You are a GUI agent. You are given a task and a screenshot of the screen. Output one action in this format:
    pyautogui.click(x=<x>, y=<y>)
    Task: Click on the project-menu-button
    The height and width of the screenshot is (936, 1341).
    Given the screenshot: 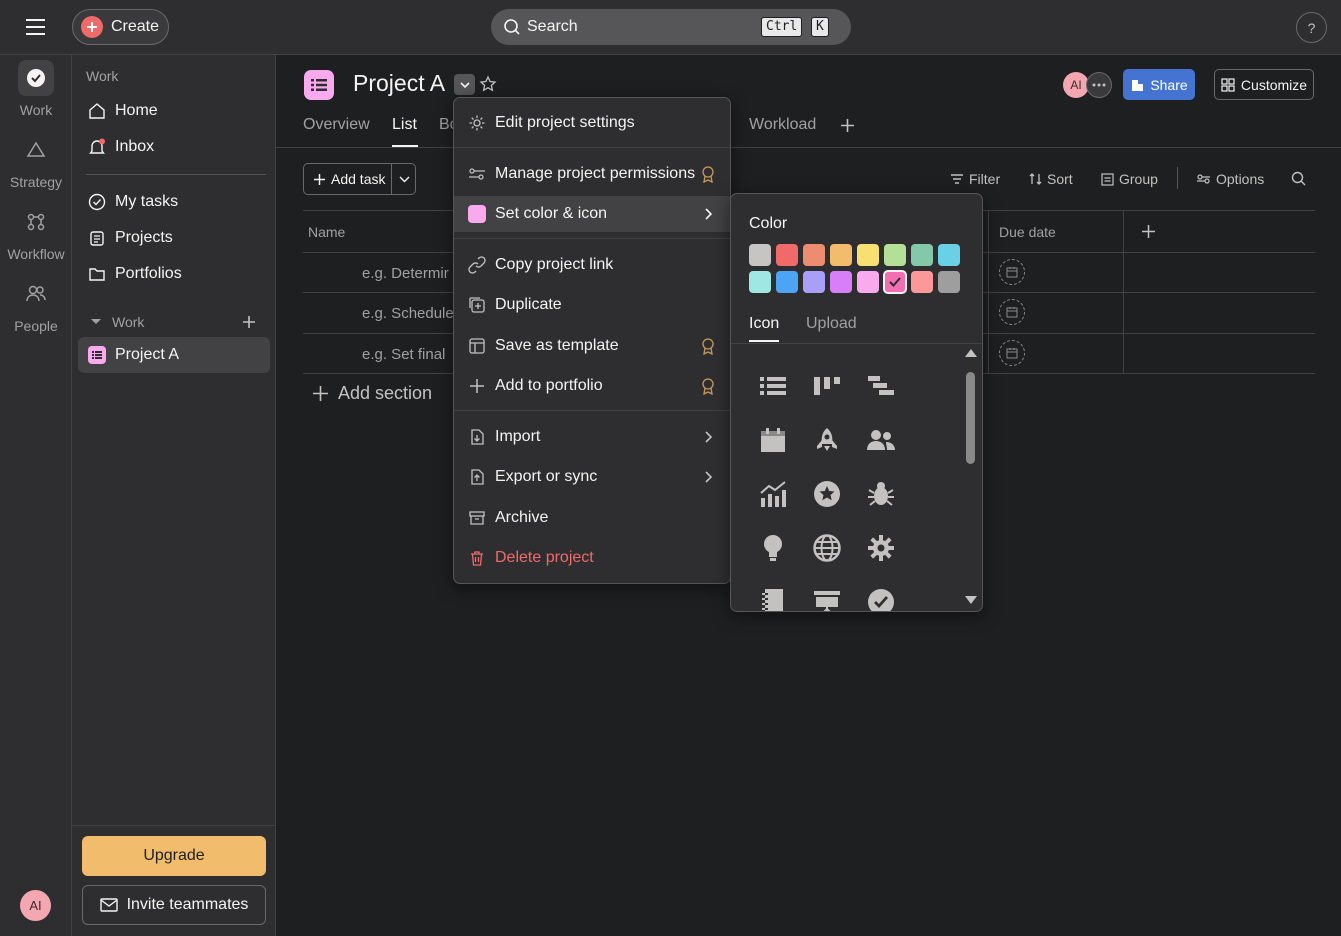 What is the action you would take?
    pyautogui.click(x=464, y=84)
    